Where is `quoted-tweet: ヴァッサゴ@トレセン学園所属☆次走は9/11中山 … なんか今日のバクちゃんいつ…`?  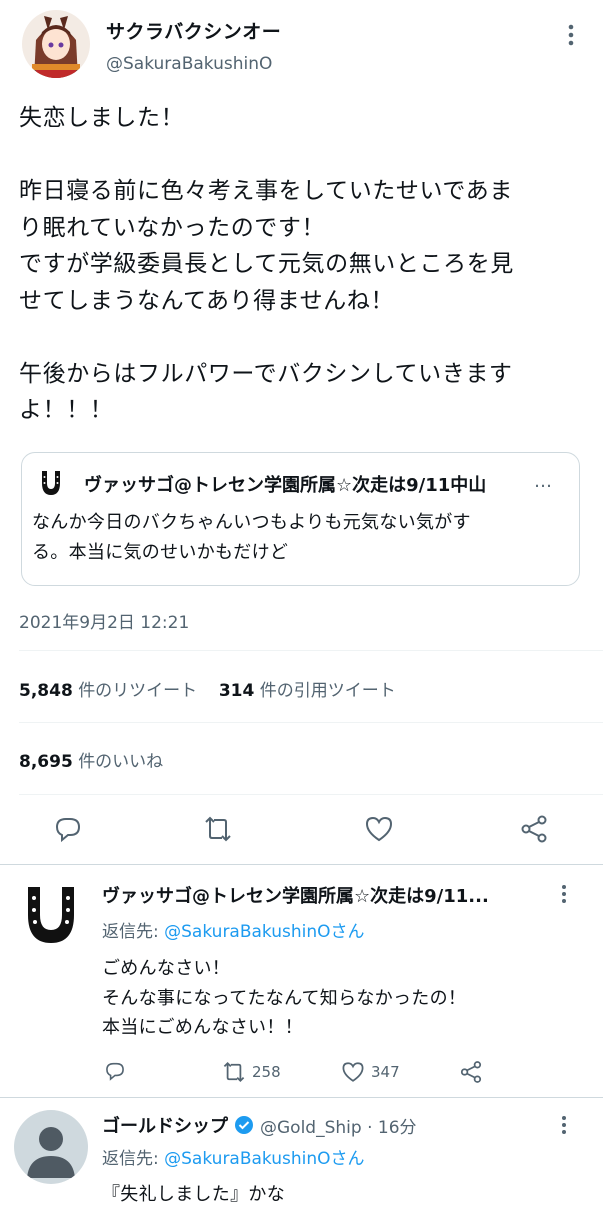
quoted-tweet: ヴァッサゴ@トレセン学園所属☆次走は9/11中山 … なんか今日のバクちゃんいつ… is located at coordinates (300, 519).